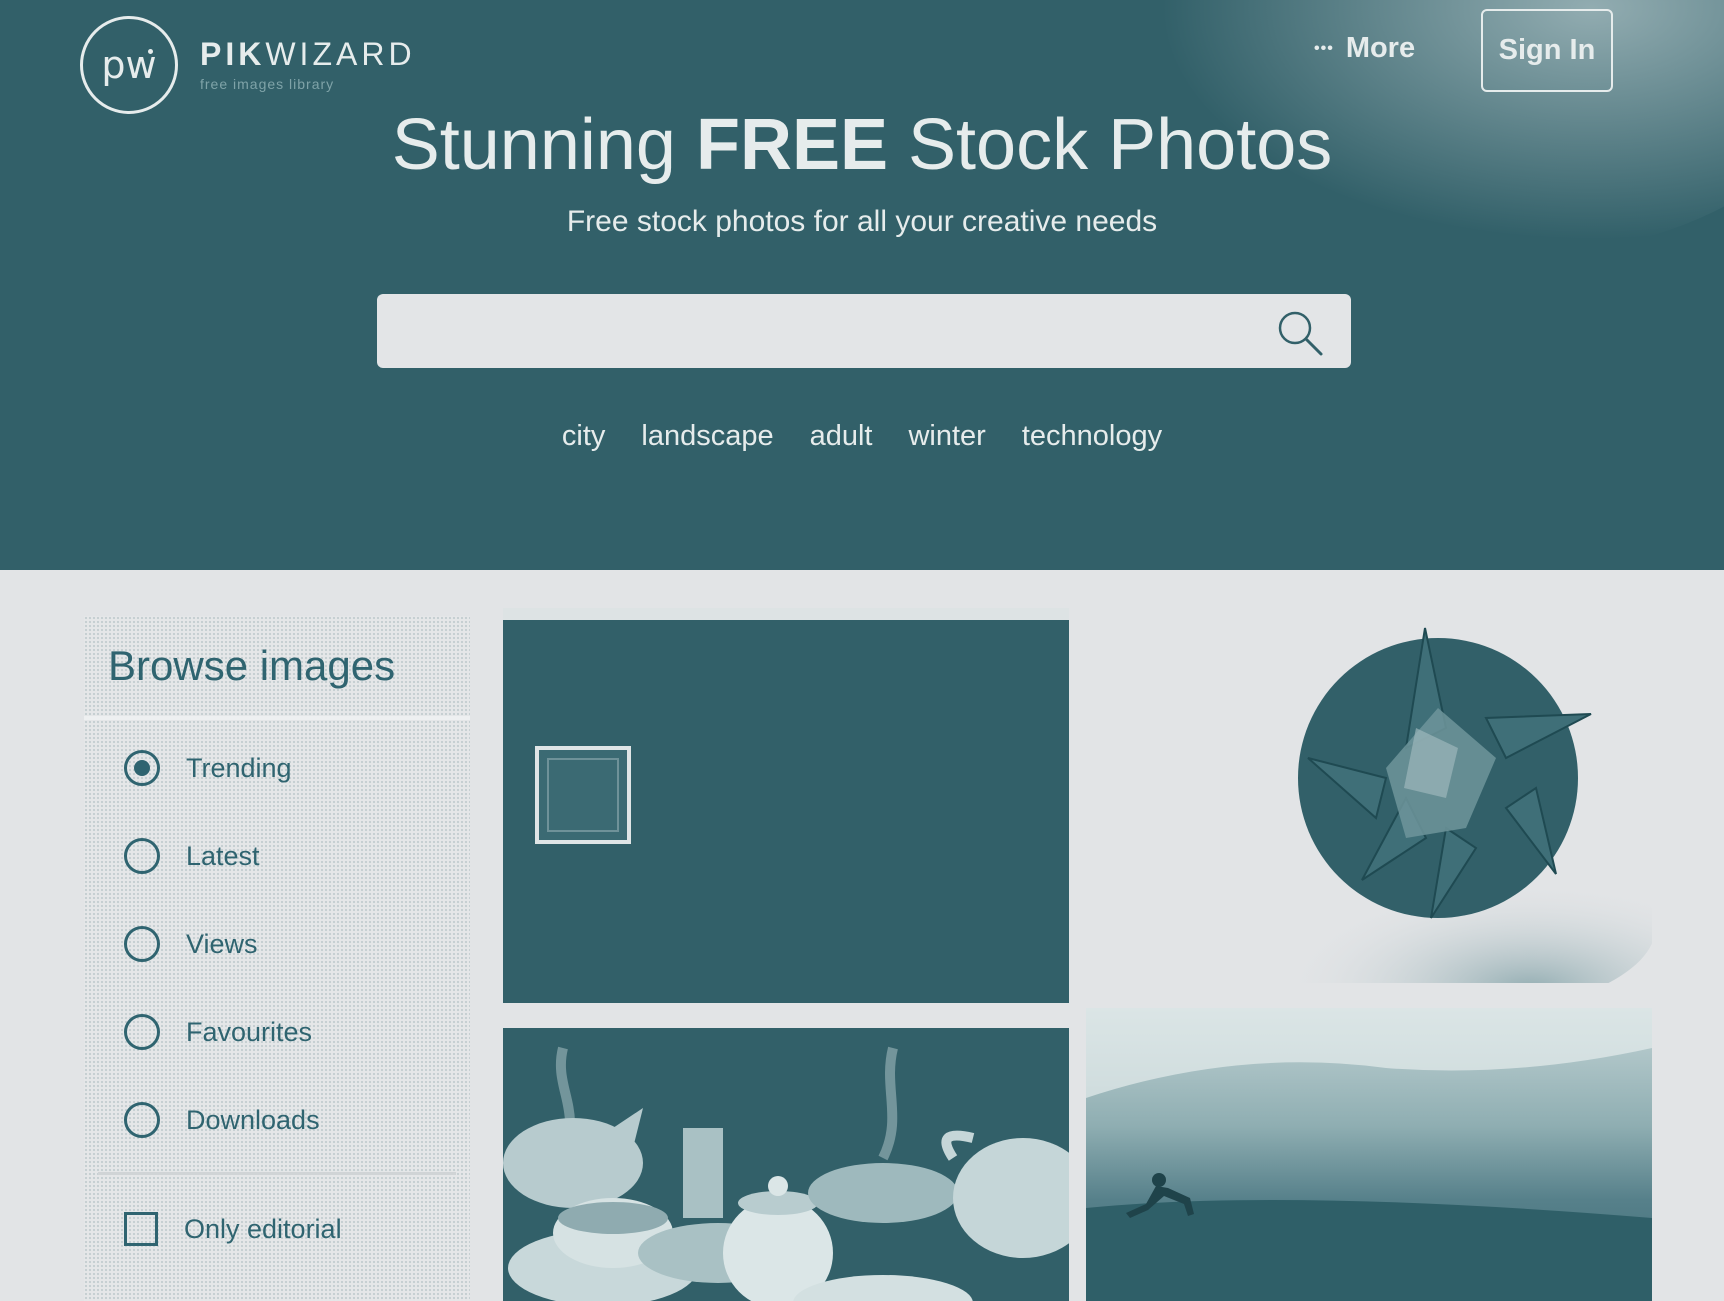  I want to click on more-dots-icon: •••, so click(1324, 48).